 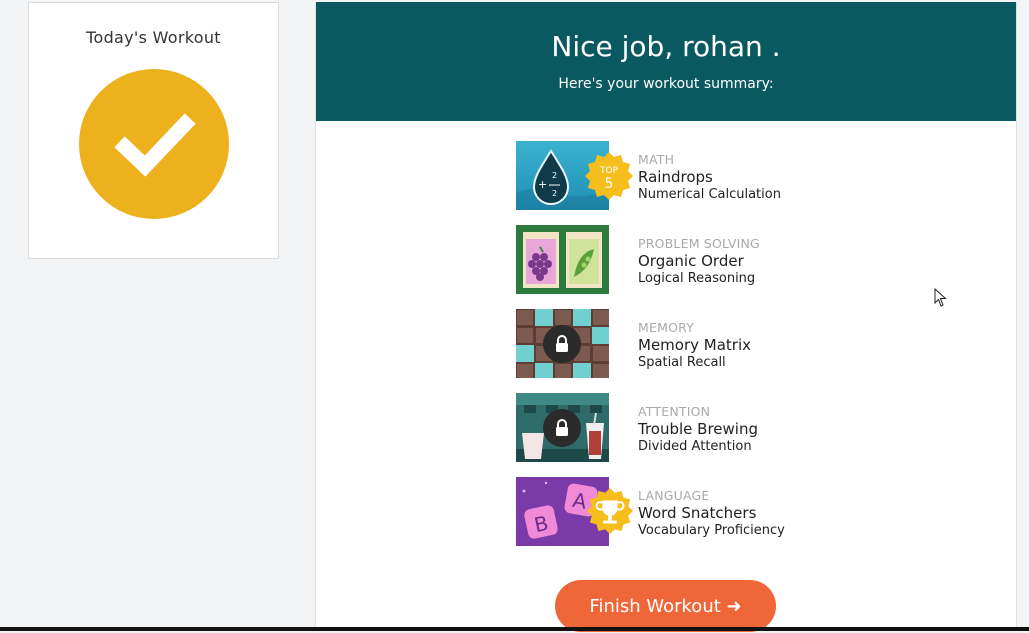 I want to click on game-text: MATH Raindrops Numerical Calculation, so click(x=709, y=177).